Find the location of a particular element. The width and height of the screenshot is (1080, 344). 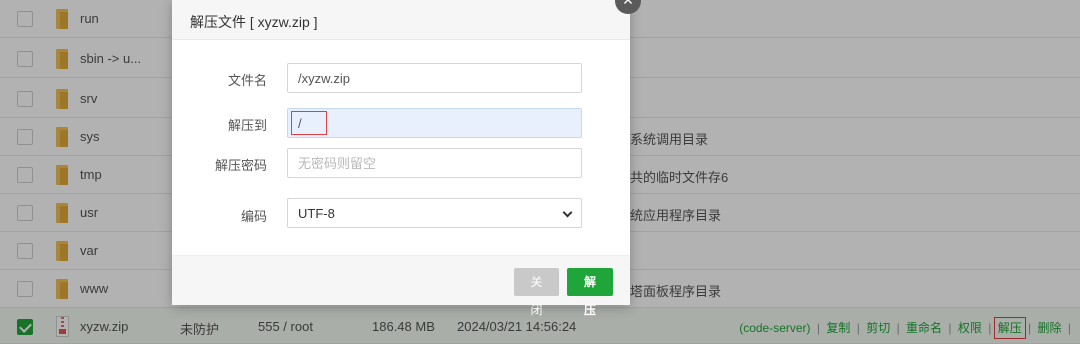

encoding-select: UTF-8 is located at coordinates (434, 213).